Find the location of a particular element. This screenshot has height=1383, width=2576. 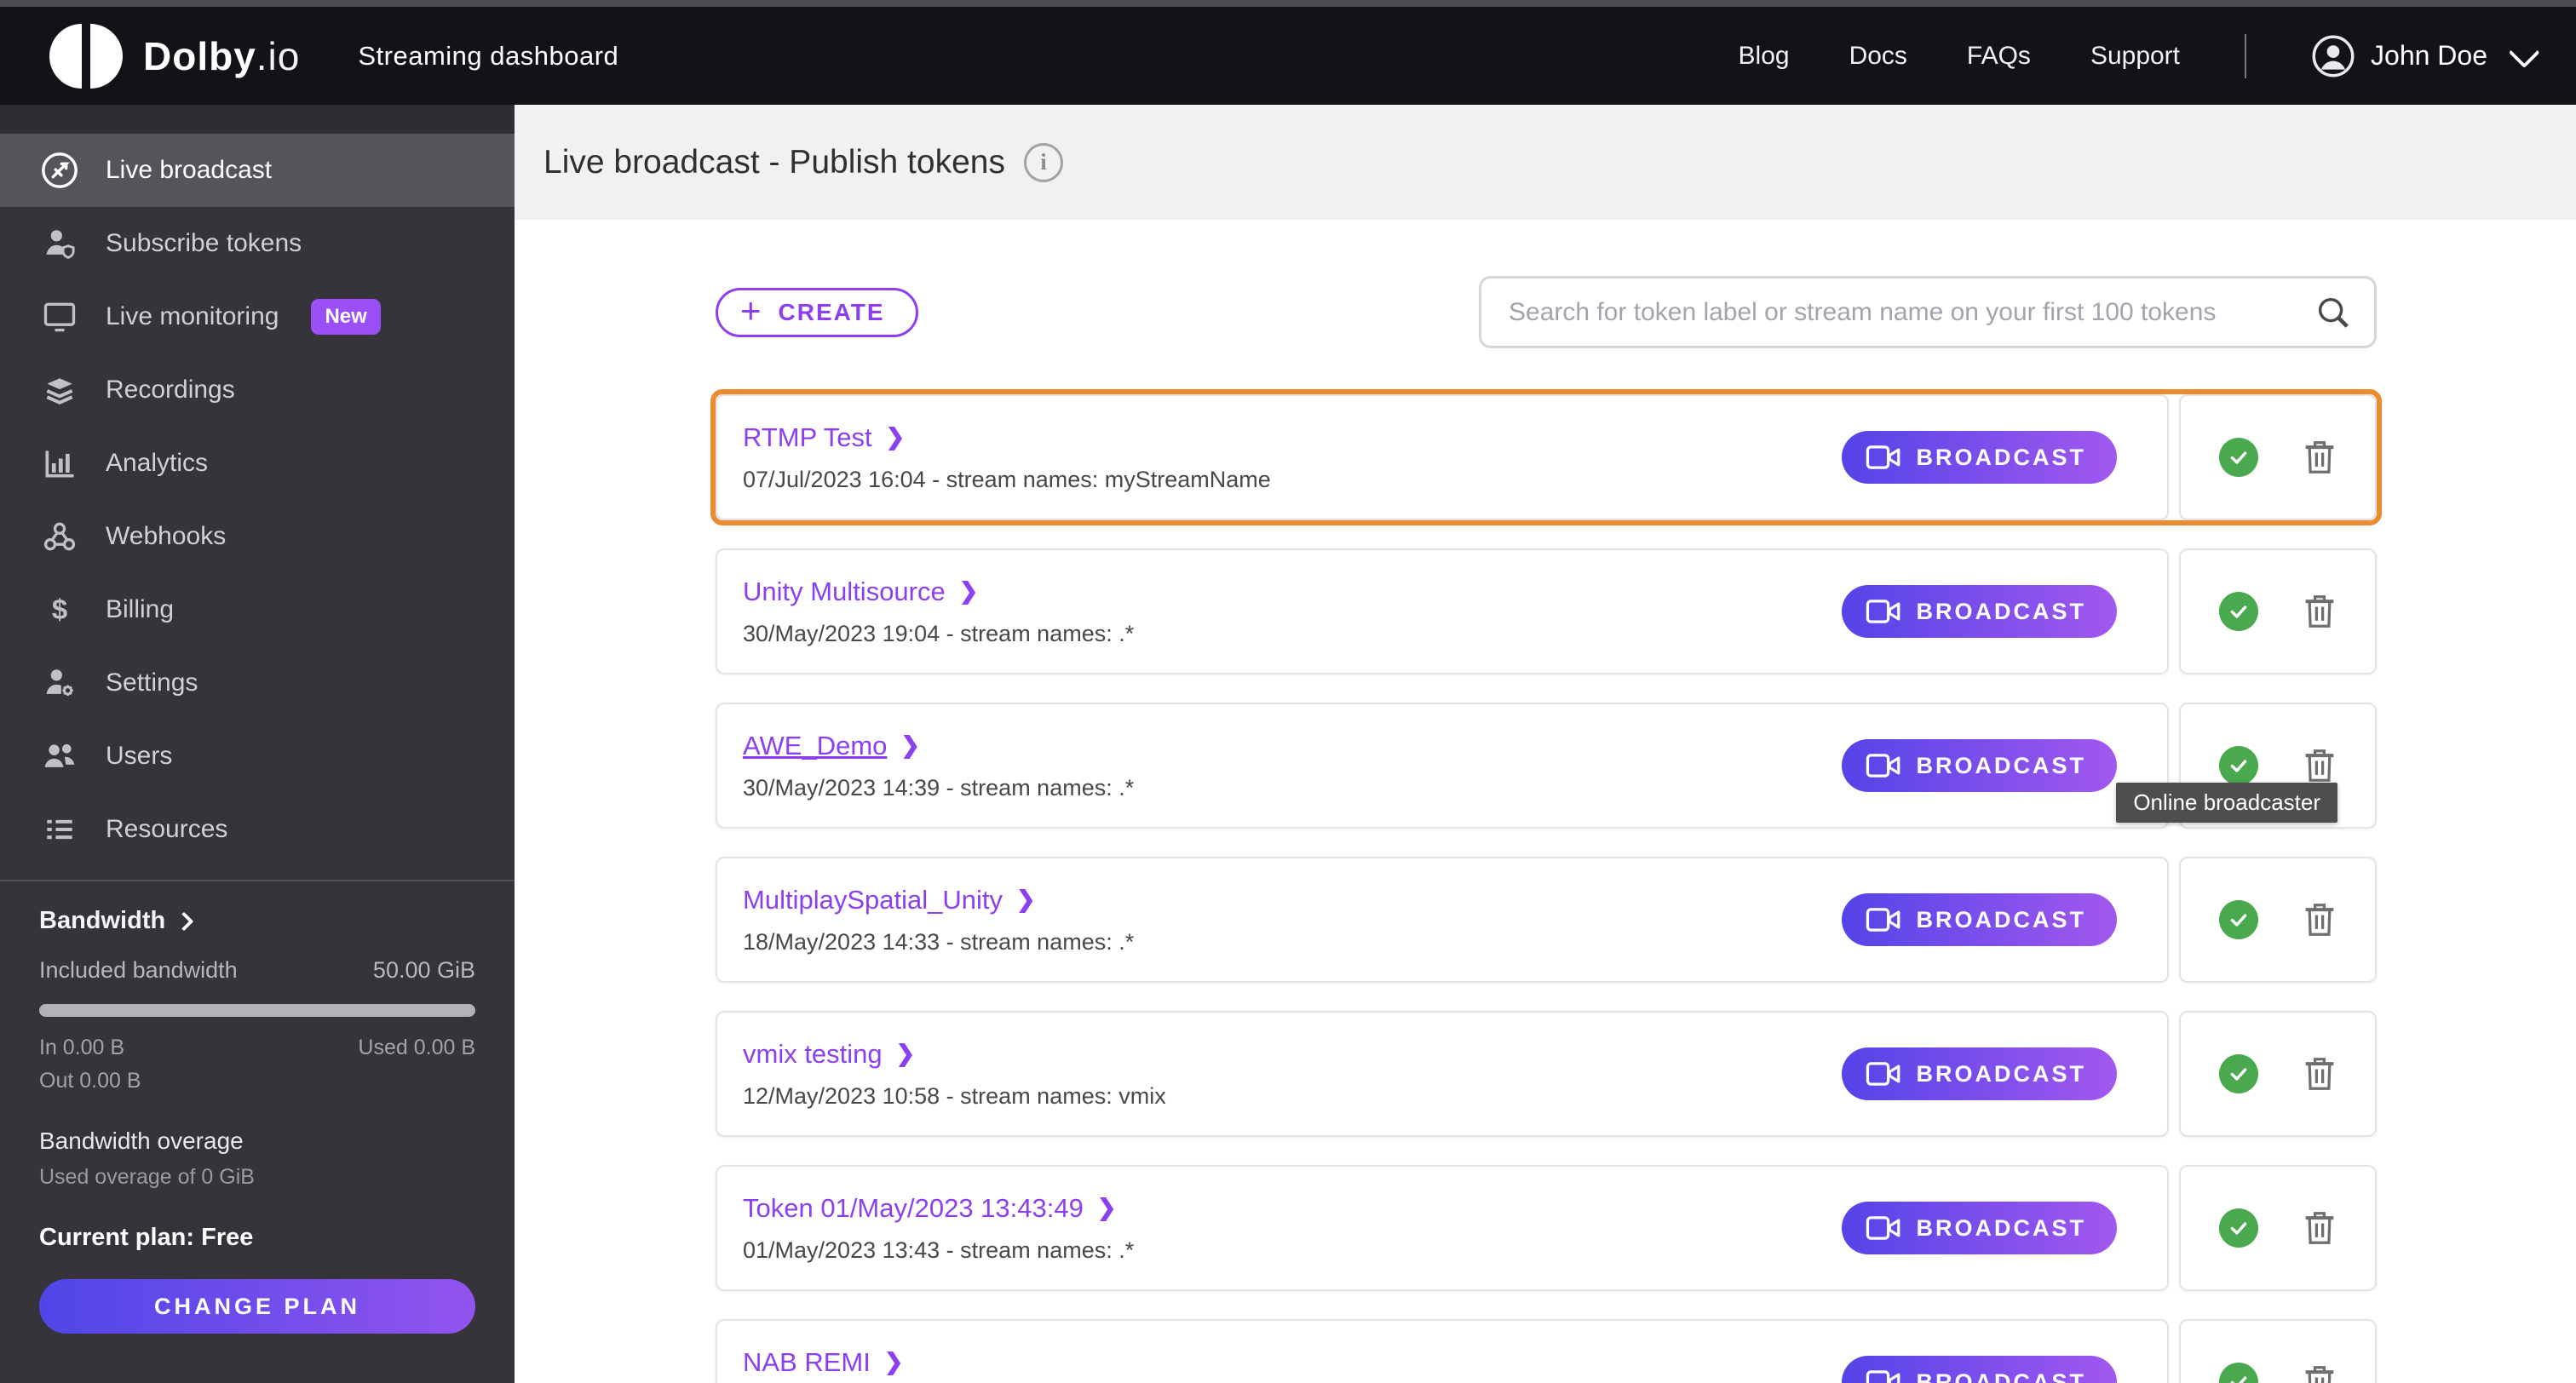

sidebar-item-label: Live broadcast is located at coordinates (190, 170).